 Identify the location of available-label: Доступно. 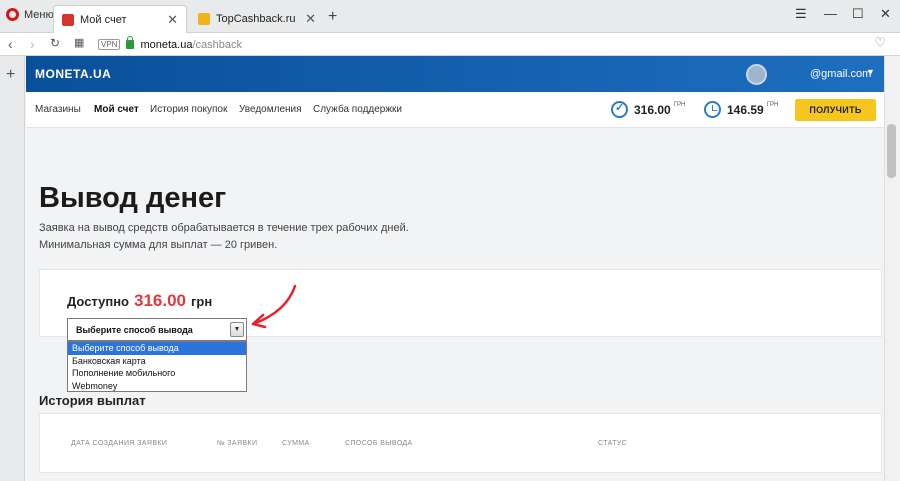
(98, 301).